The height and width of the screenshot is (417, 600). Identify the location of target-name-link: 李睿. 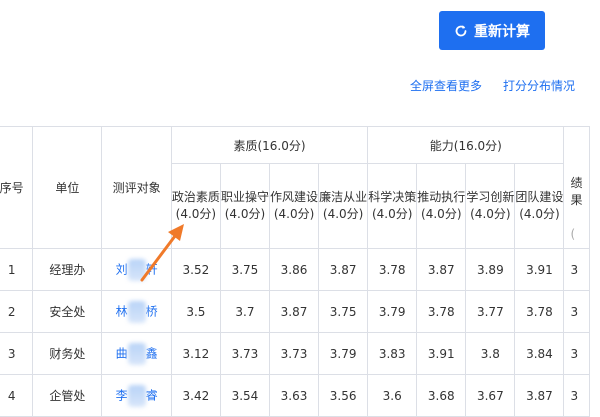
(136, 395).